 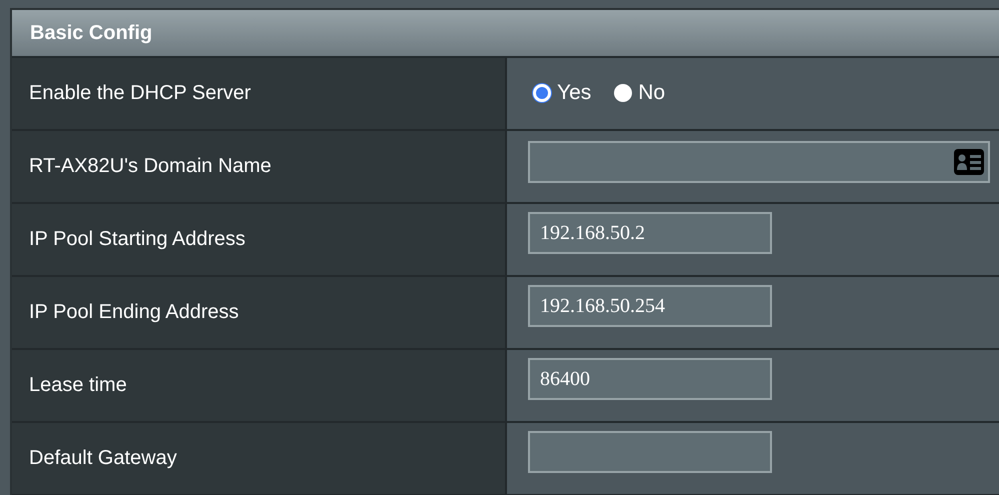 I want to click on radio-option: No, so click(x=640, y=93).